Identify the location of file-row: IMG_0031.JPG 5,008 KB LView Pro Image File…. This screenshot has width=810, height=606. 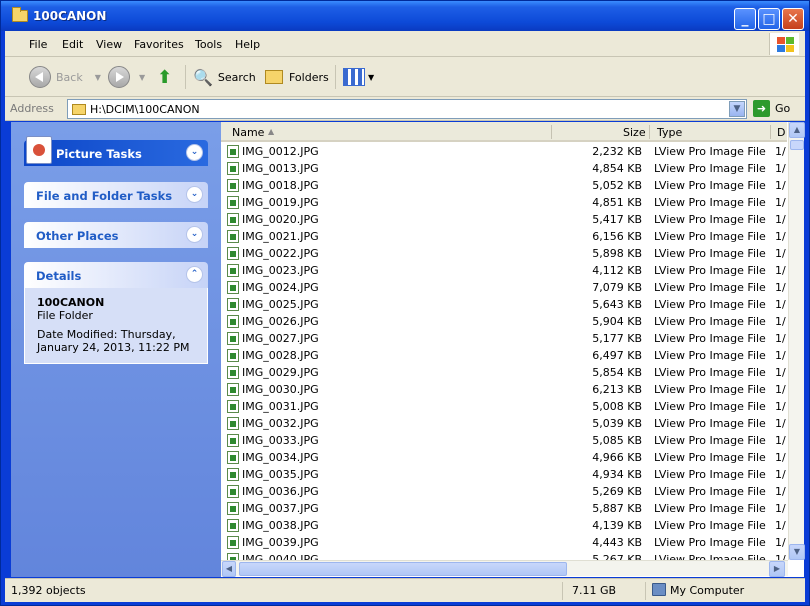
(504, 406).